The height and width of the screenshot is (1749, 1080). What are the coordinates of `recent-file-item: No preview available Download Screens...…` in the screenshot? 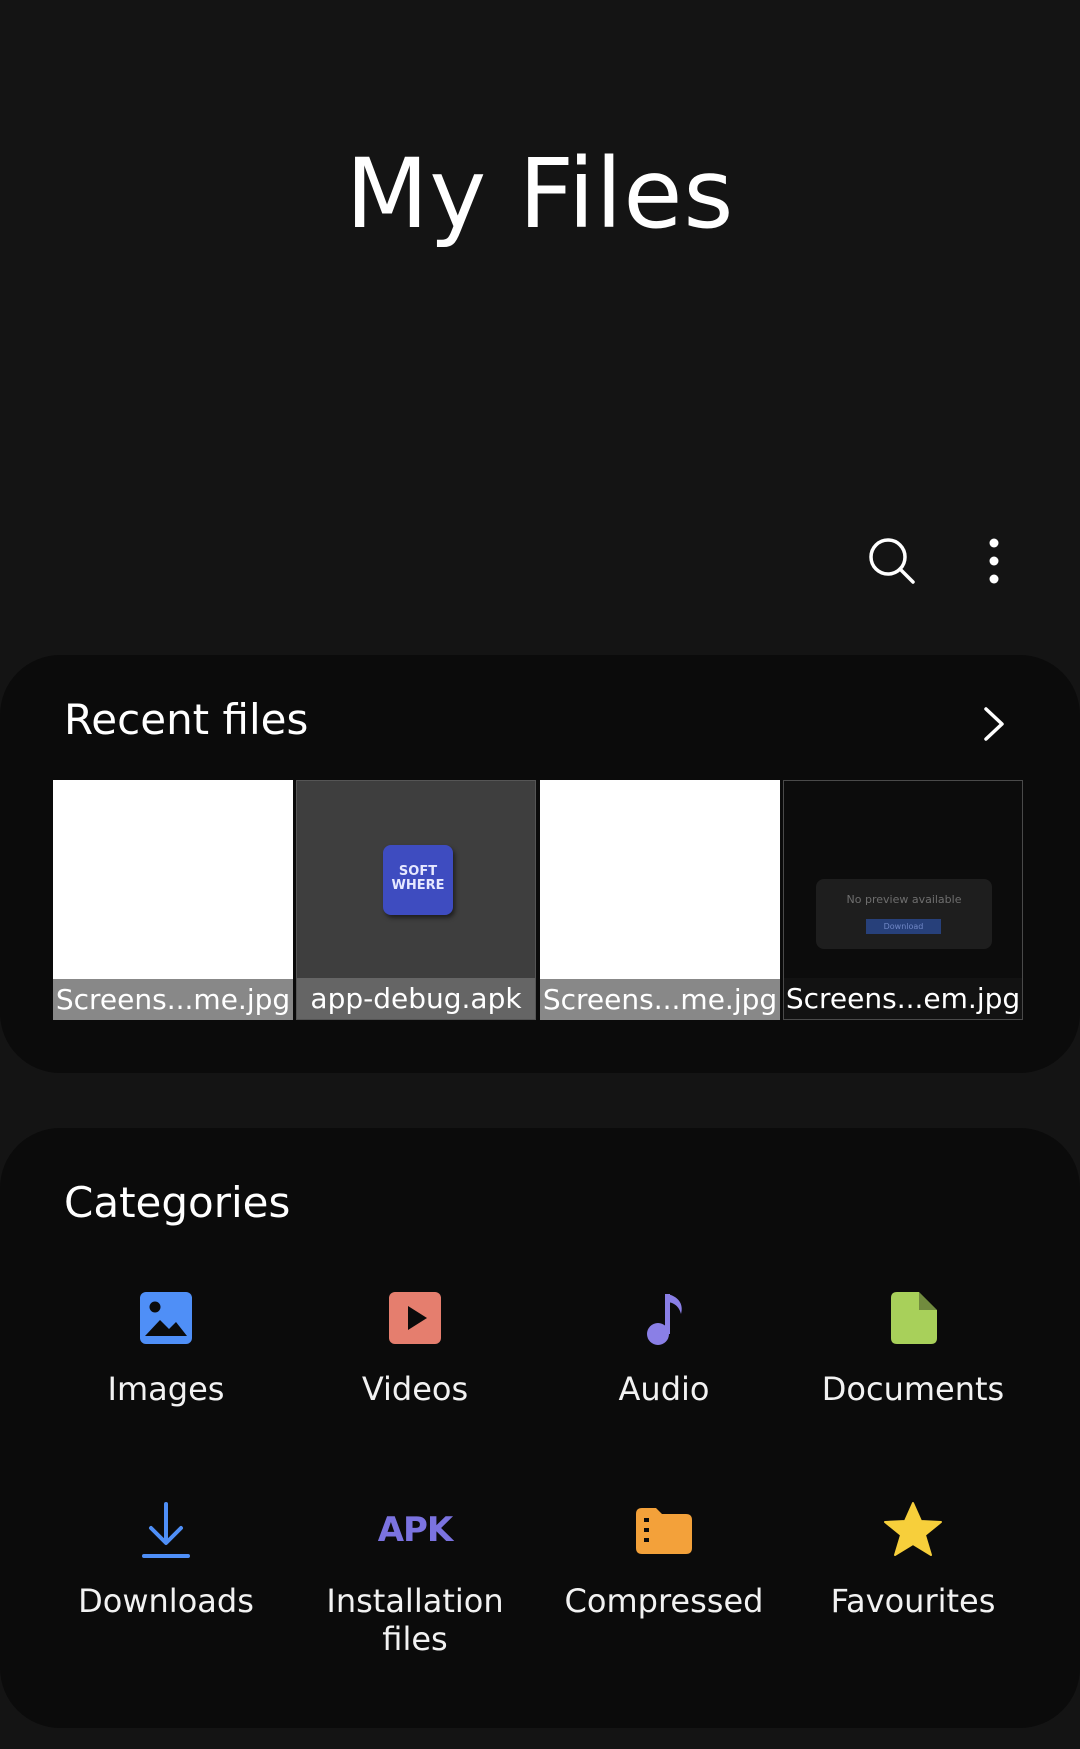 It's located at (903, 900).